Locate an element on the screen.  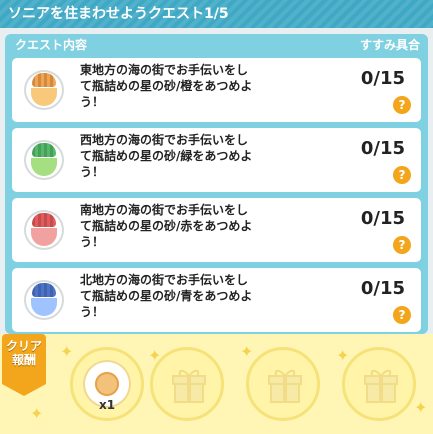
quest-row: 西地方の海の街でお手伝いをし て瓶詰めの星の砂/緑をあつめよ う！ 0/15 ? is located at coordinates (216, 160).